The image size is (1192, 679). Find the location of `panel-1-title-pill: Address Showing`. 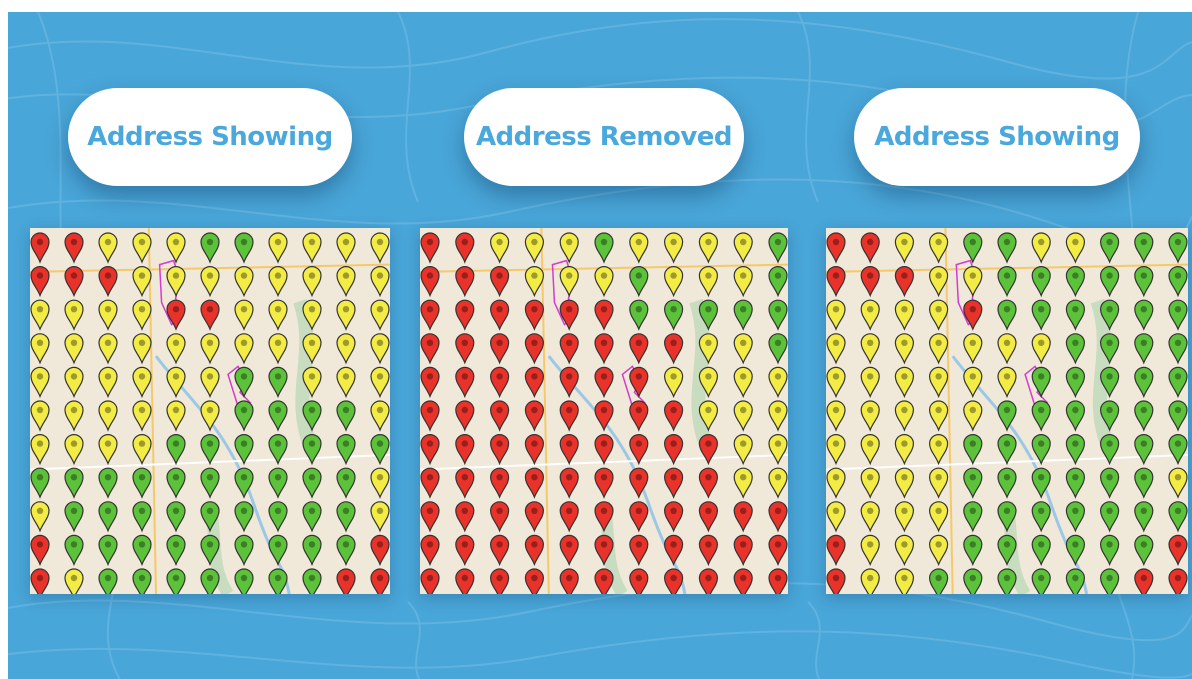

panel-1-title-pill: Address Showing is located at coordinates (210, 137).